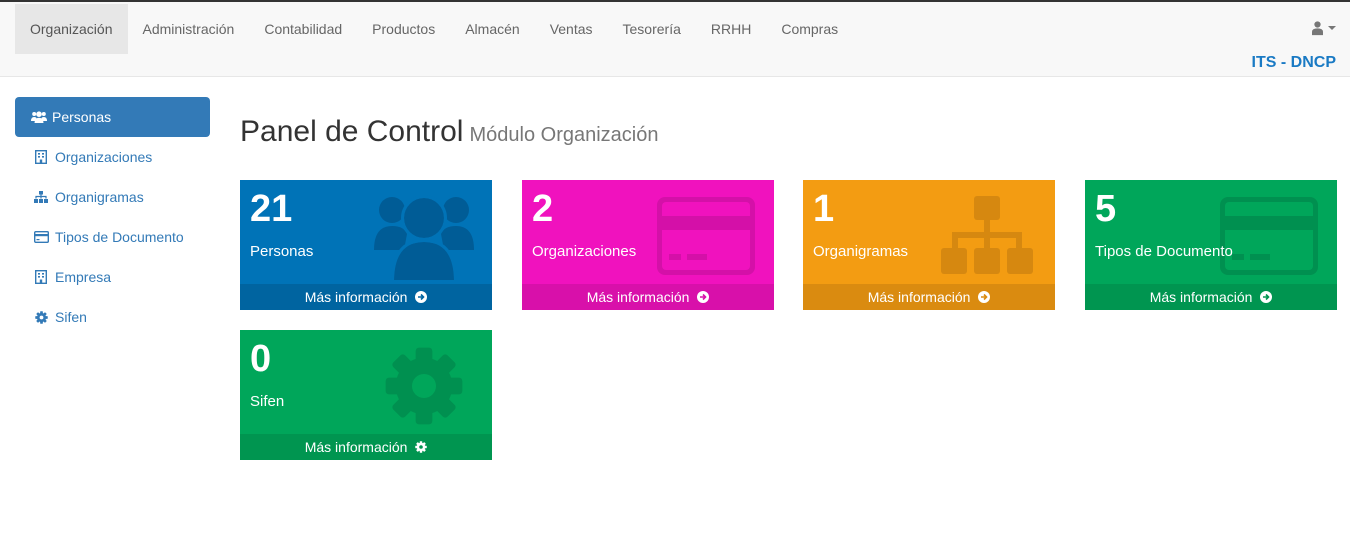 This screenshot has height=539, width=1350. I want to click on stat-label: Tipos de Documento, so click(1164, 251).